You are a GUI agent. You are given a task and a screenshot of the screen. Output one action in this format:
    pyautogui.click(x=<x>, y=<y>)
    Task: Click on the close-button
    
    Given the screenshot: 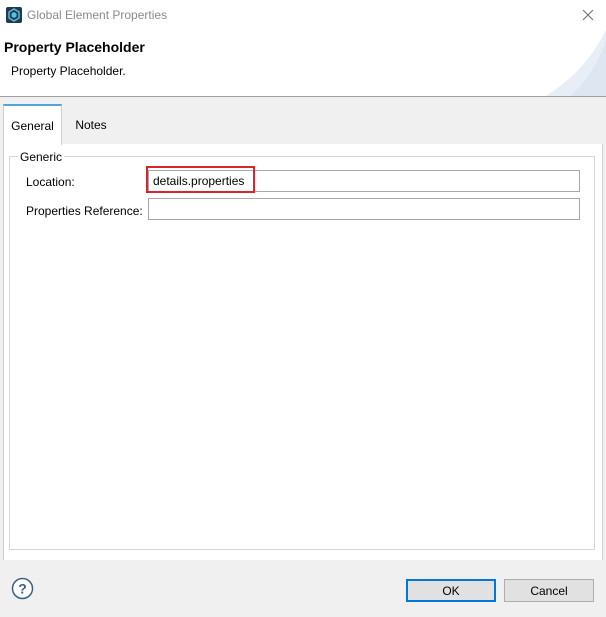 What is the action you would take?
    pyautogui.click(x=588, y=15)
    